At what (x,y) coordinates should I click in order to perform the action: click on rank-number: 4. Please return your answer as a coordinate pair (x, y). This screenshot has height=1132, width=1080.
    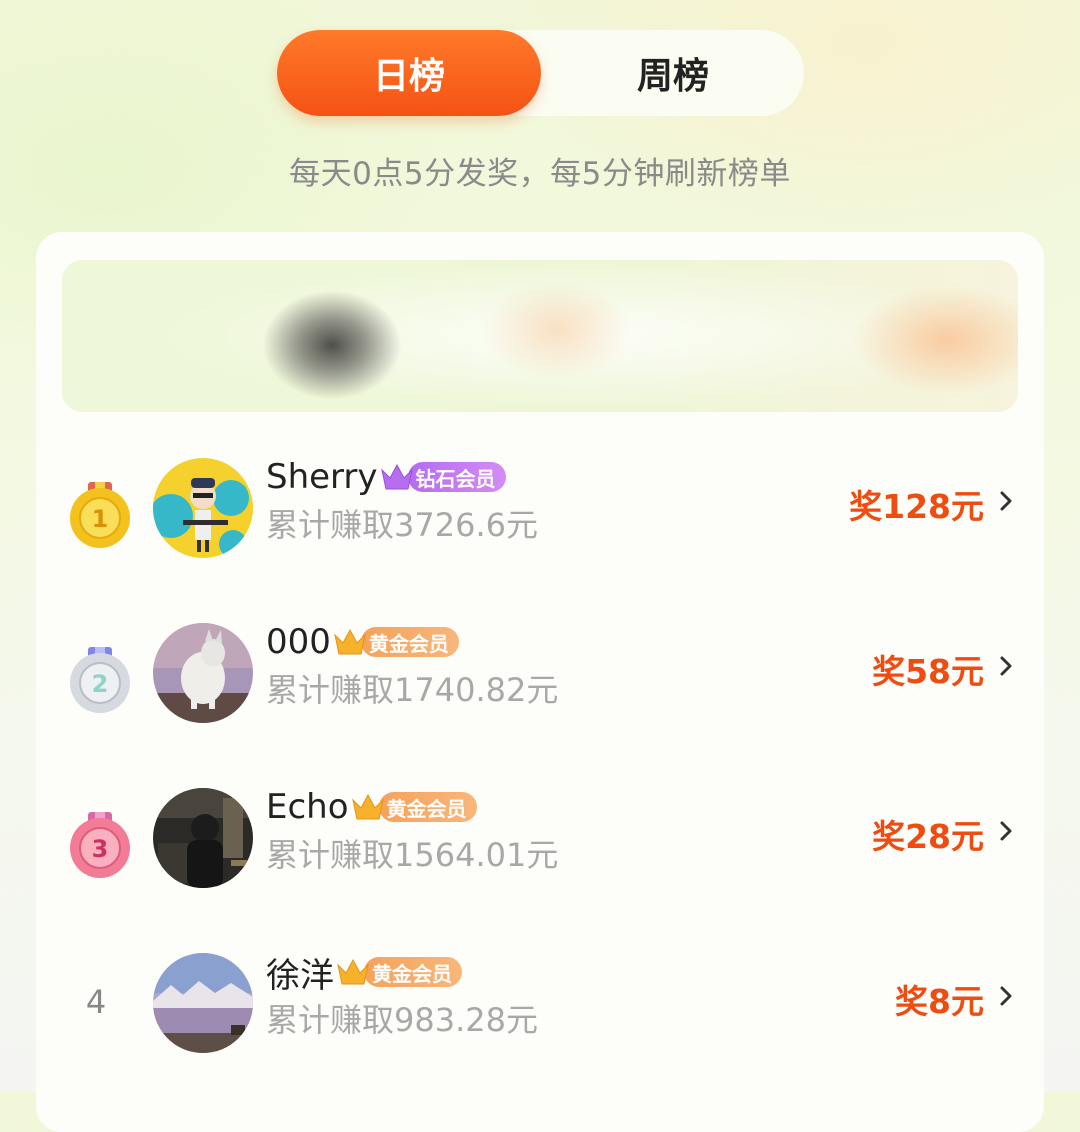
    Looking at the image, I should click on (96, 1002).